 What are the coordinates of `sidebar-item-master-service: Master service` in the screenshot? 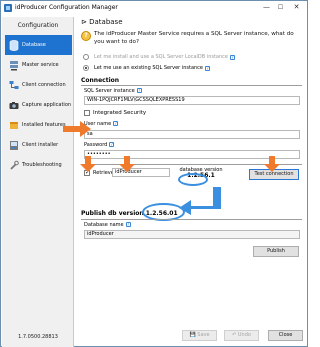 It's located at (38, 65).